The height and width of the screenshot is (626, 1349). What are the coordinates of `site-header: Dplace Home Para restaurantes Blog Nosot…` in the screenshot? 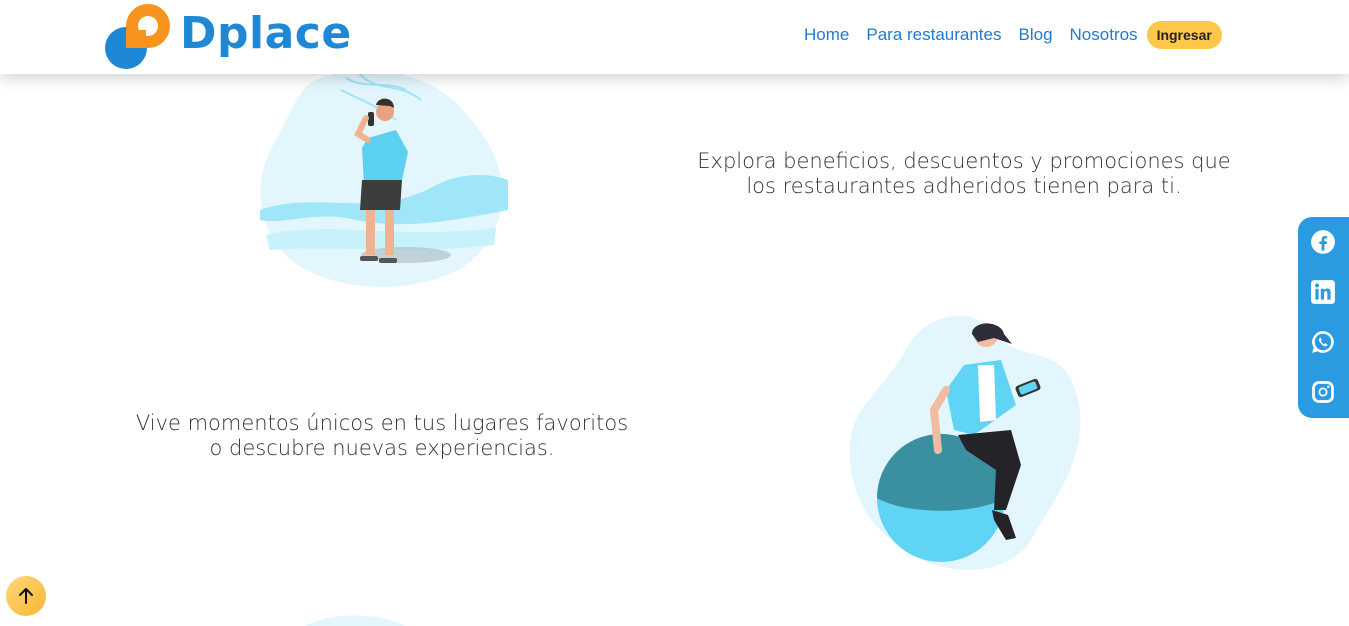 It's located at (674, 37).